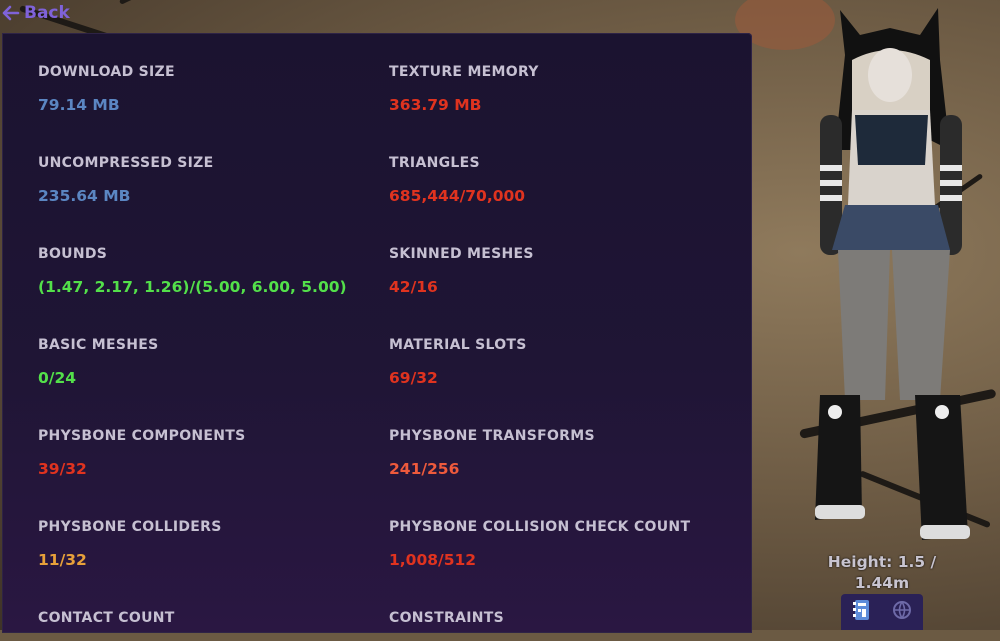 This screenshot has height=641, width=1000. What do you see at coordinates (208, 544) in the screenshot?
I see `stat-physbone-colliders: PhysBone Colliders 11/32` at bounding box center [208, 544].